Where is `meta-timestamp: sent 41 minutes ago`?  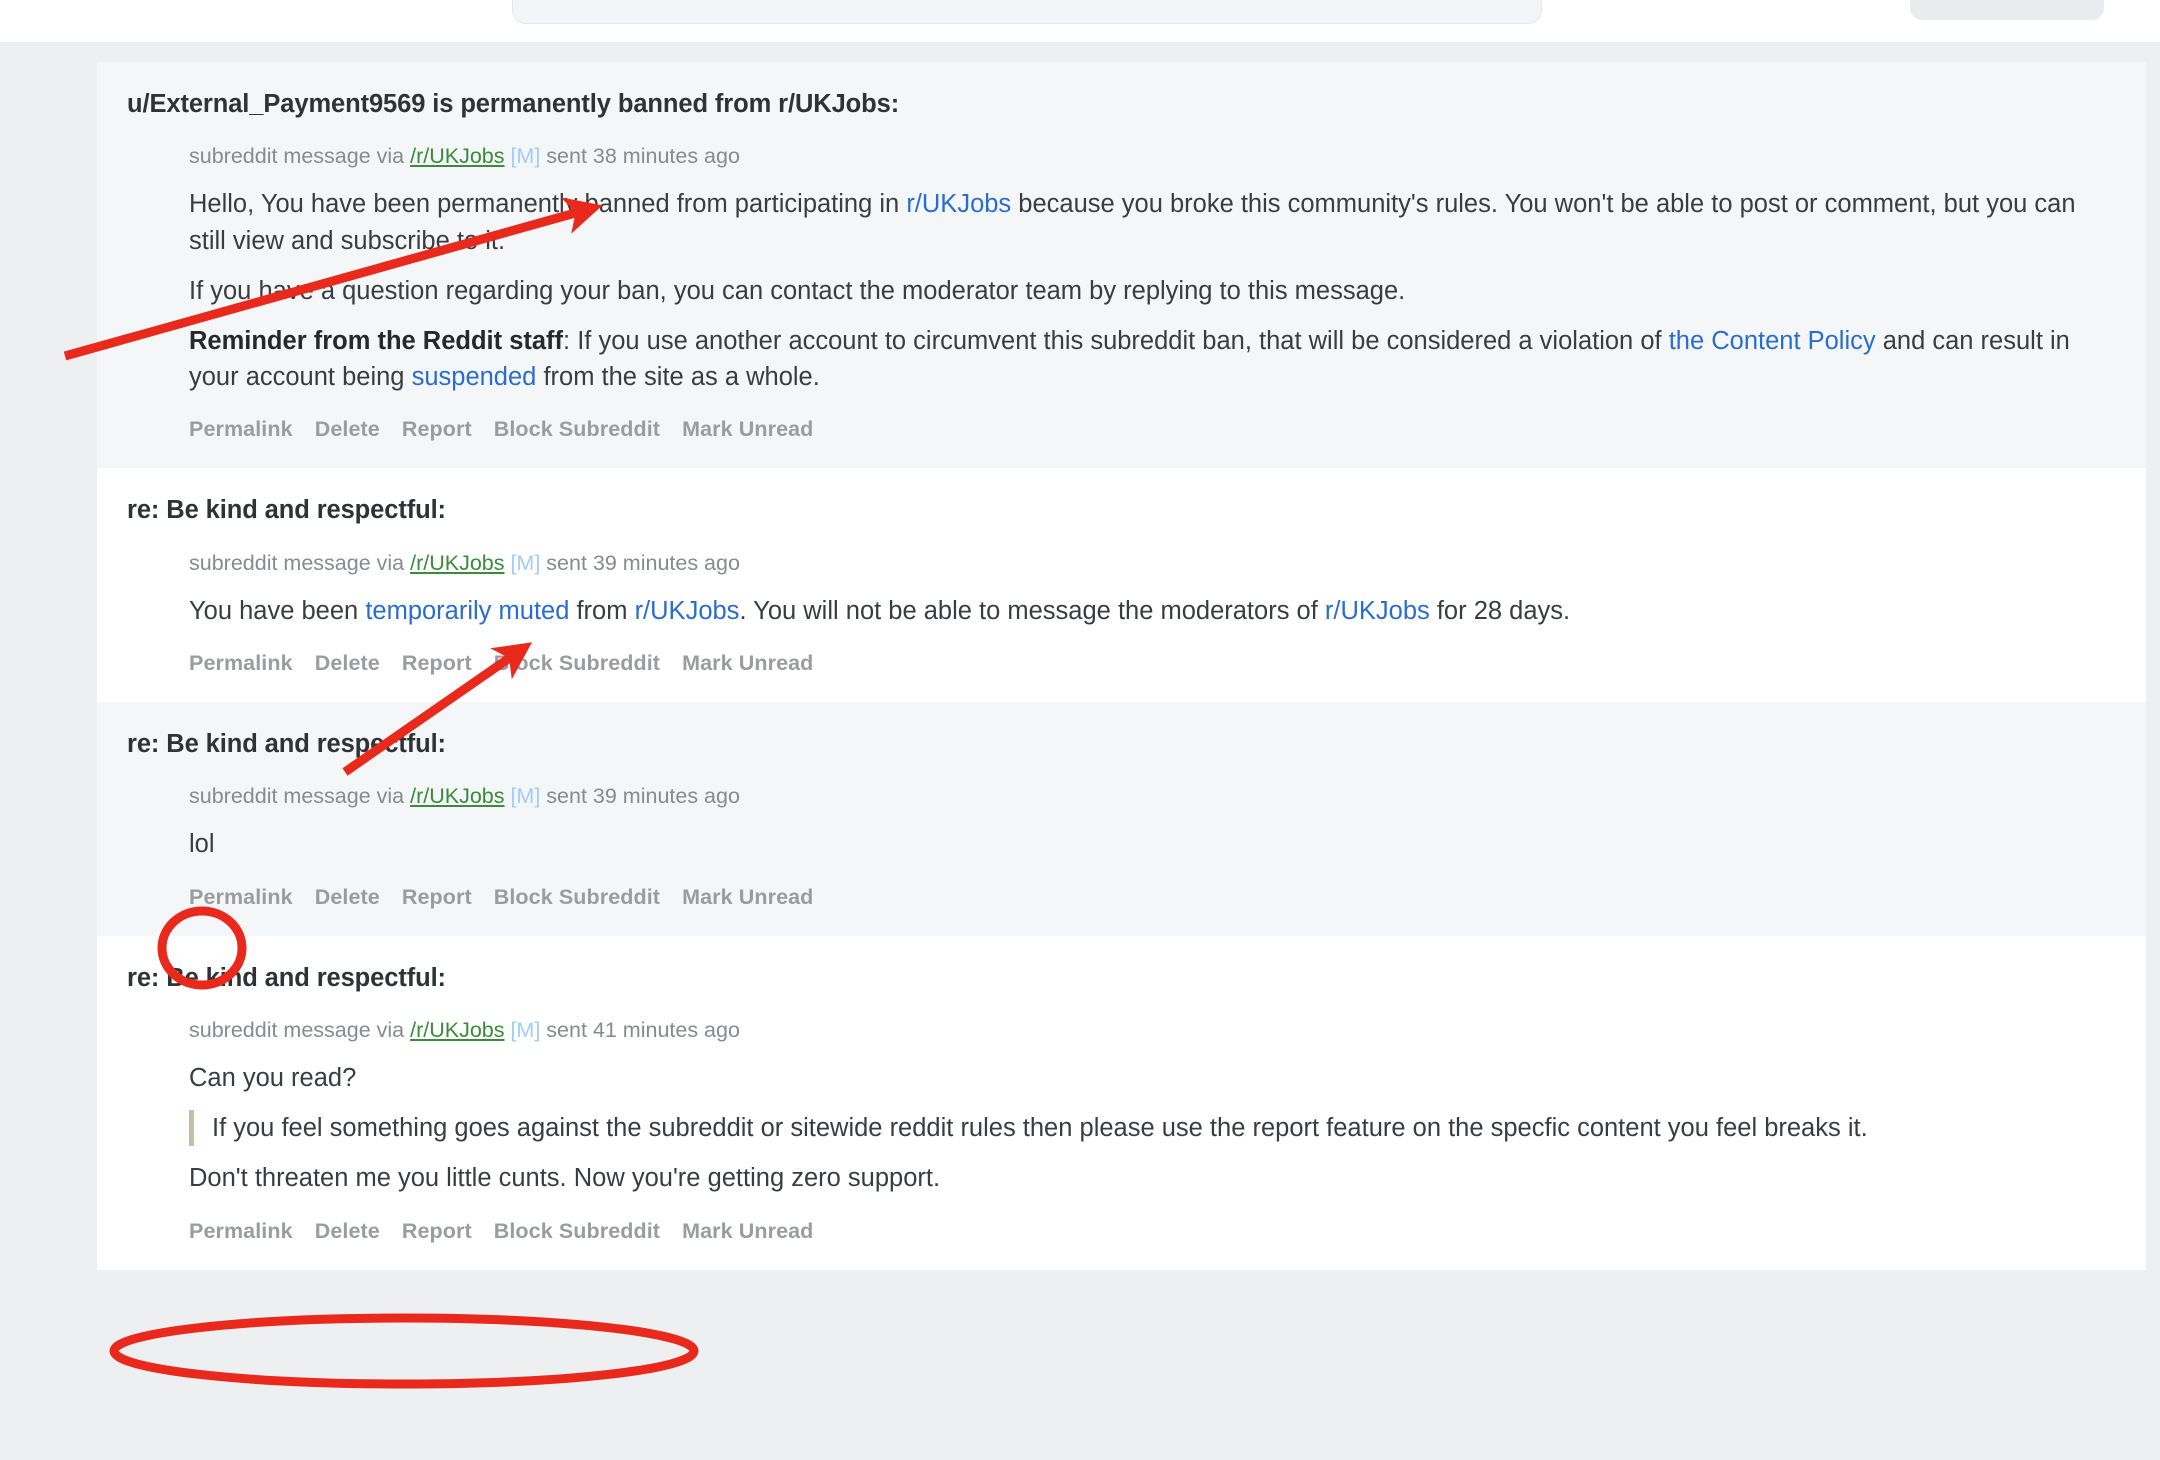
meta-timestamp: sent 41 minutes ago is located at coordinates (640, 1029).